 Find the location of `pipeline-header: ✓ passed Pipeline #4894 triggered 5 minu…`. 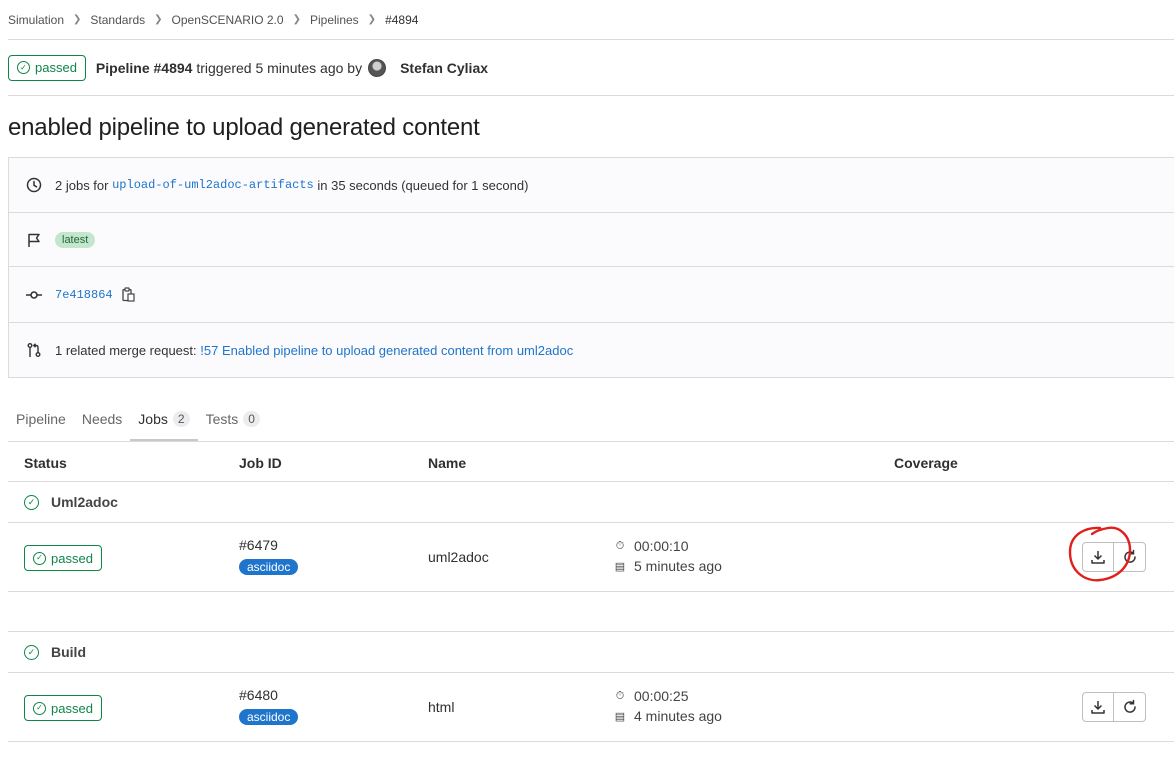

pipeline-header: ✓ passed Pipeline #4894 triggered 5 minu… is located at coordinates (591, 68).